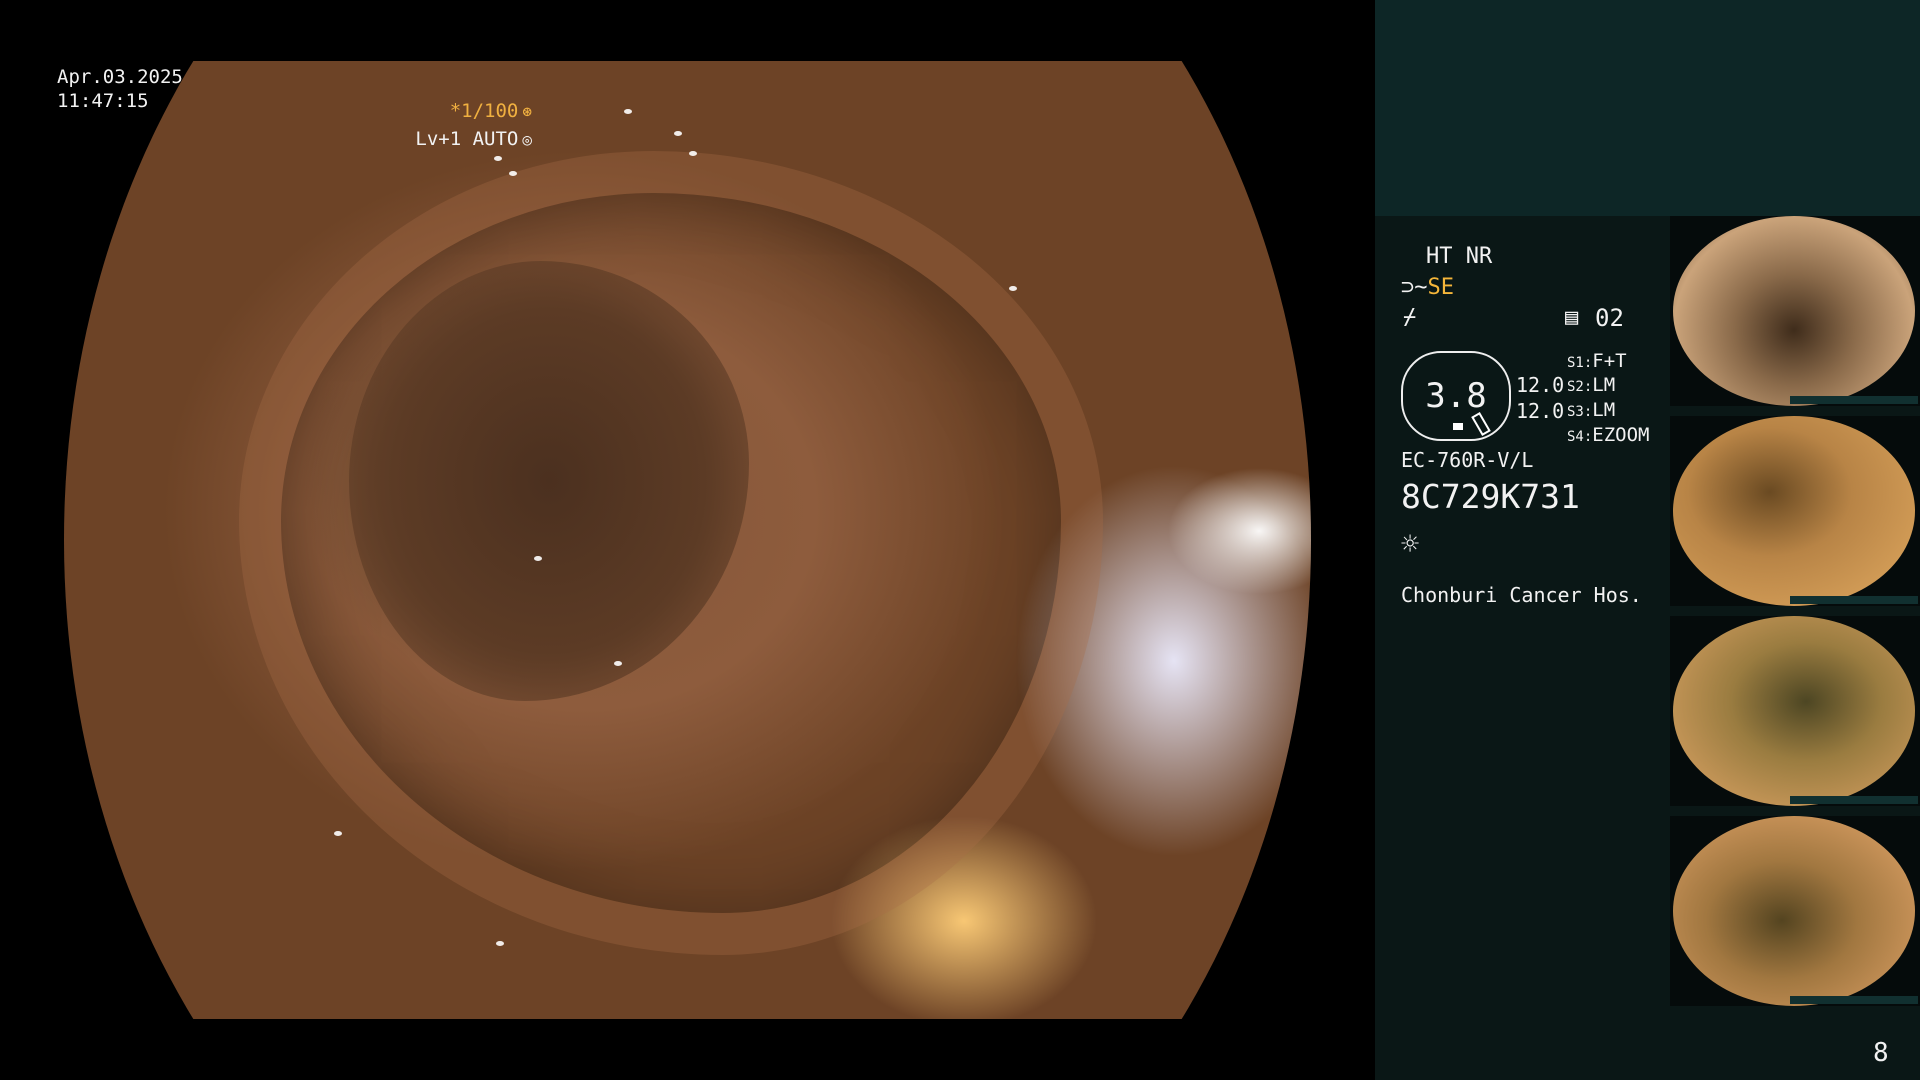 This screenshot has width=1920, height=1080. Describe the element at coordinates (1521, 595) in the screenshot. I see `hospital-name: Chonburi Cancer Hos.` at that location.